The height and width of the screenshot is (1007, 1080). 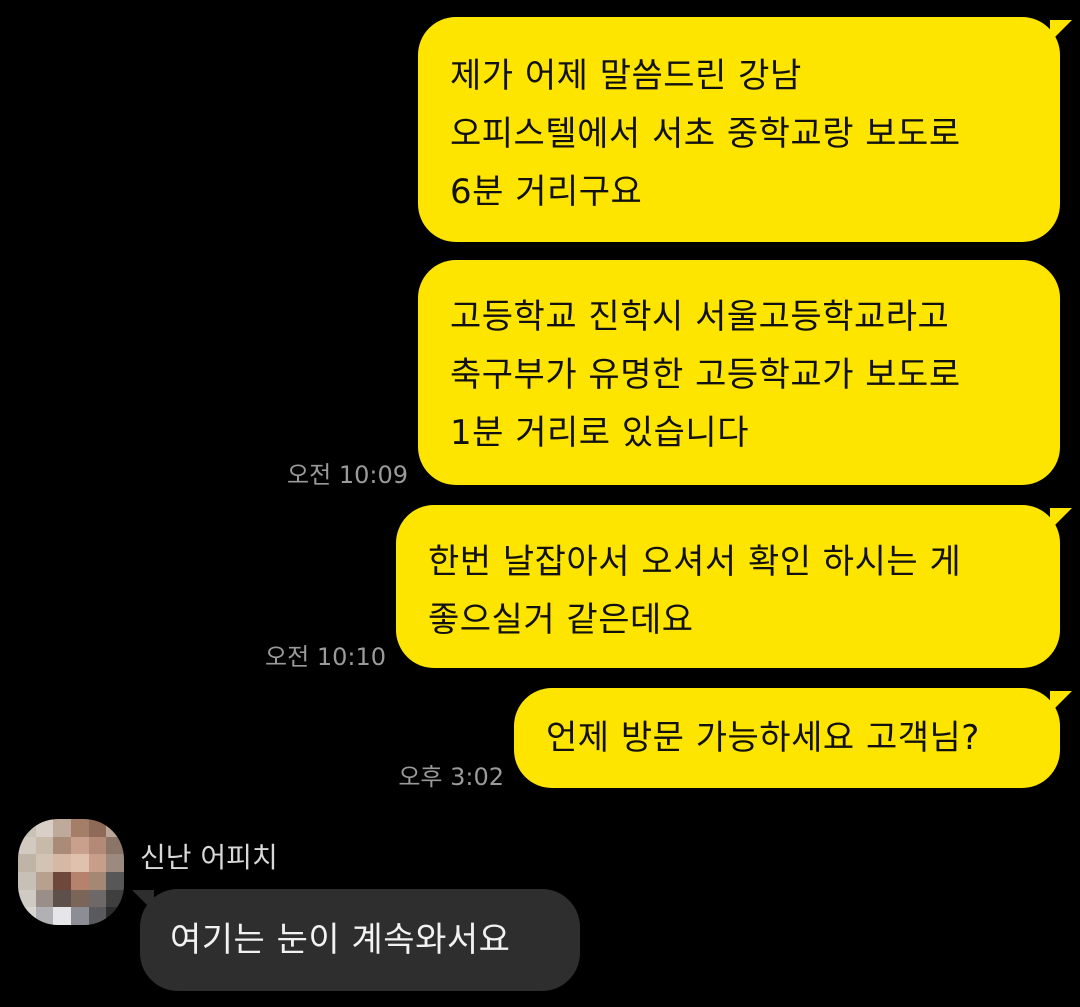 I want to click on message-text-line: 언제 방문 가능하세요 고객님?, so click(x=763, y=738).